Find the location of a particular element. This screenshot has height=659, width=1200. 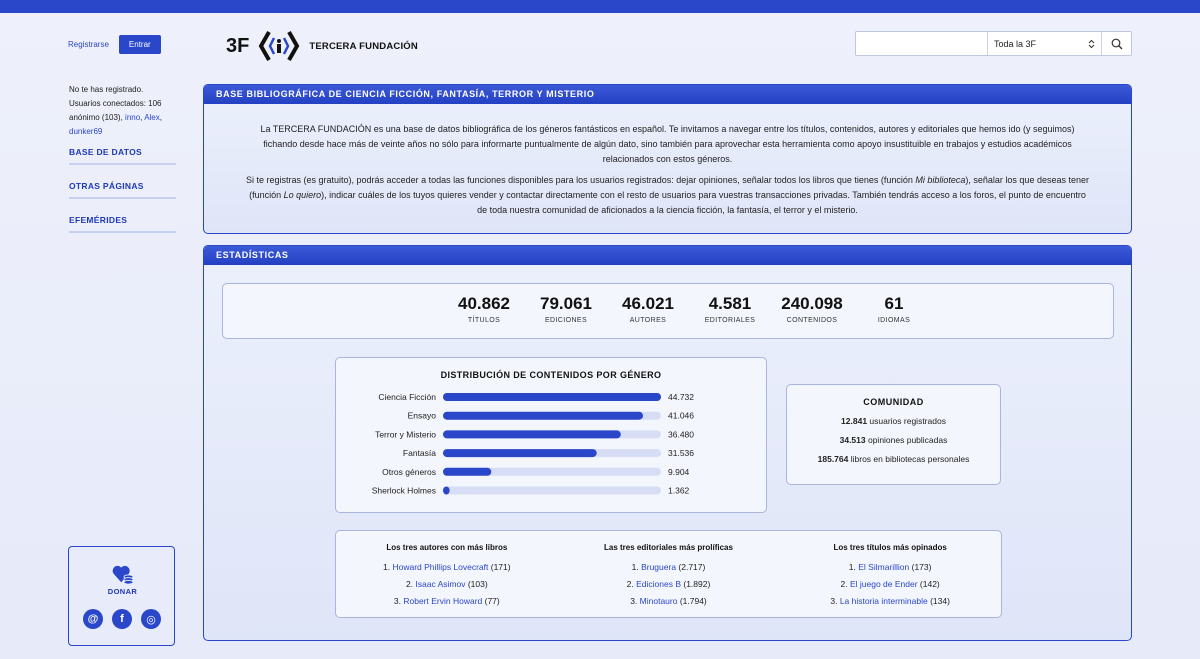

top-three-count: (77) is located at coordinates (491, 601).